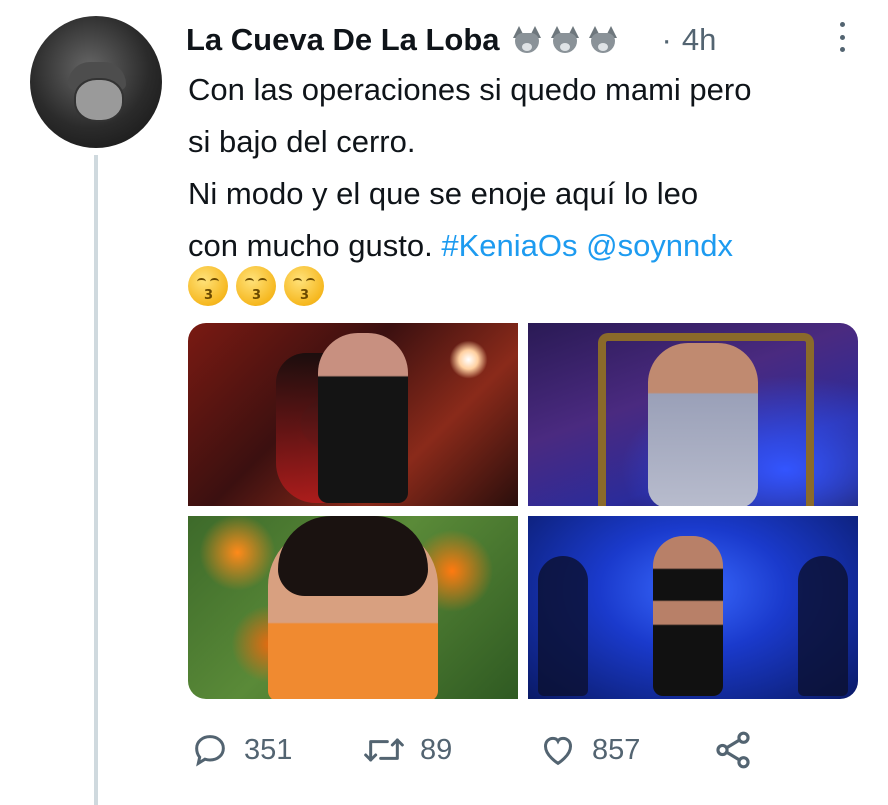 This screenshot has width=888, height=805. I want to click on tweet-line: Ni modo y el que se enoje aquí lo leo, so click(443, 193).